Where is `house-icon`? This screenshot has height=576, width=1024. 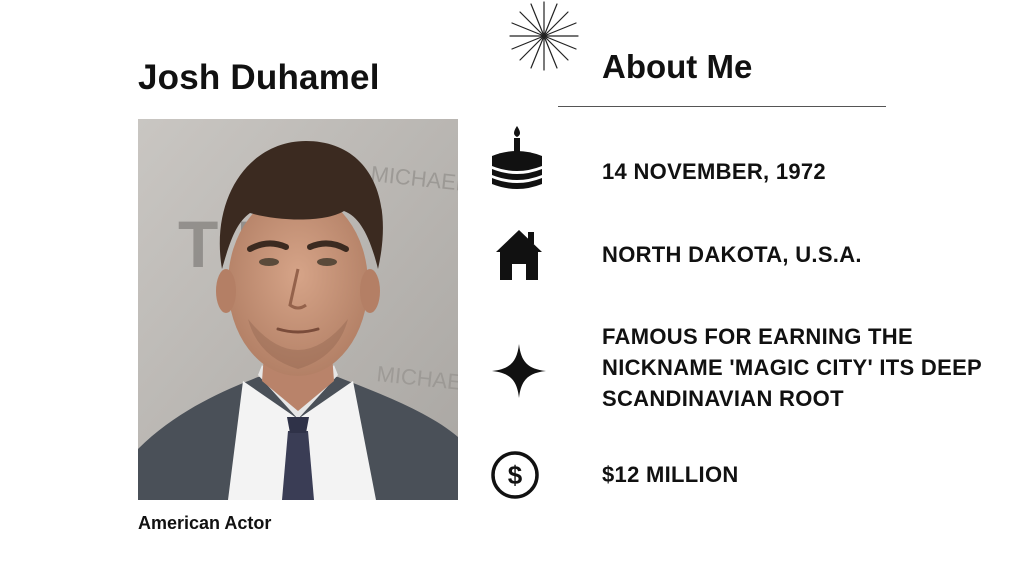
house-icon is located at coordinates (519, 255).